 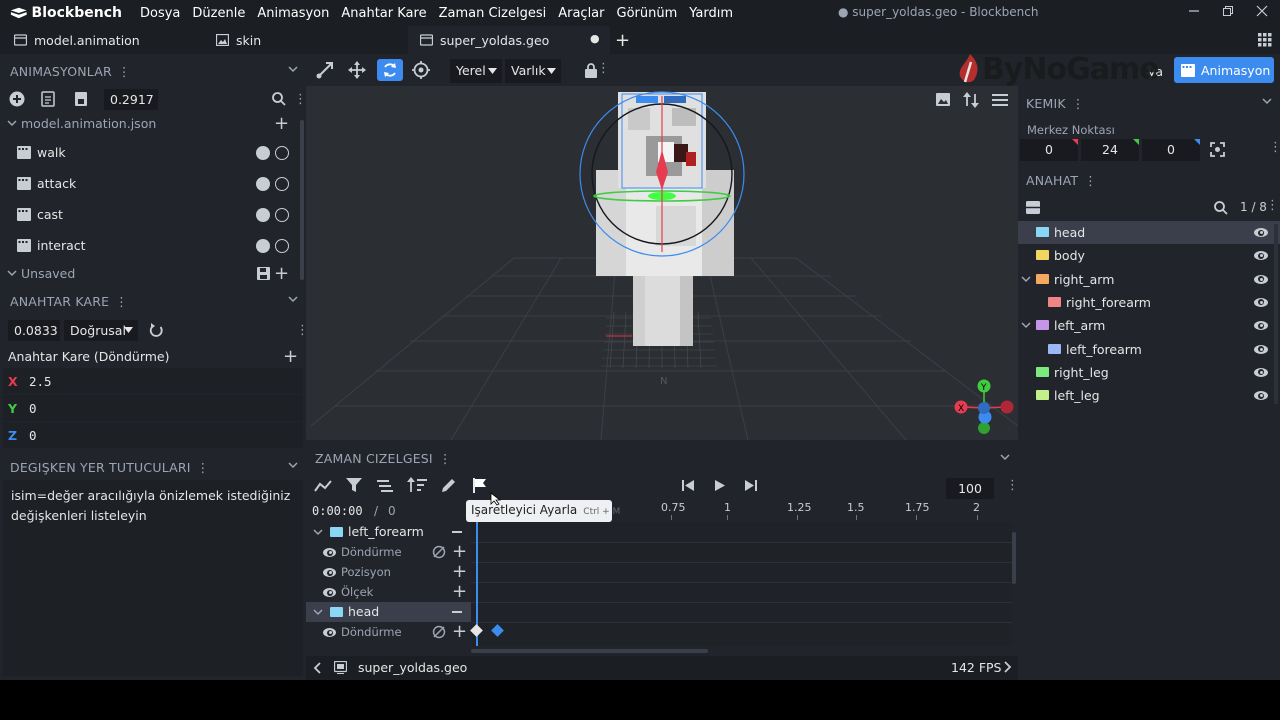 I want to click on filter-funnel-icon, so click(x=354, y=487).